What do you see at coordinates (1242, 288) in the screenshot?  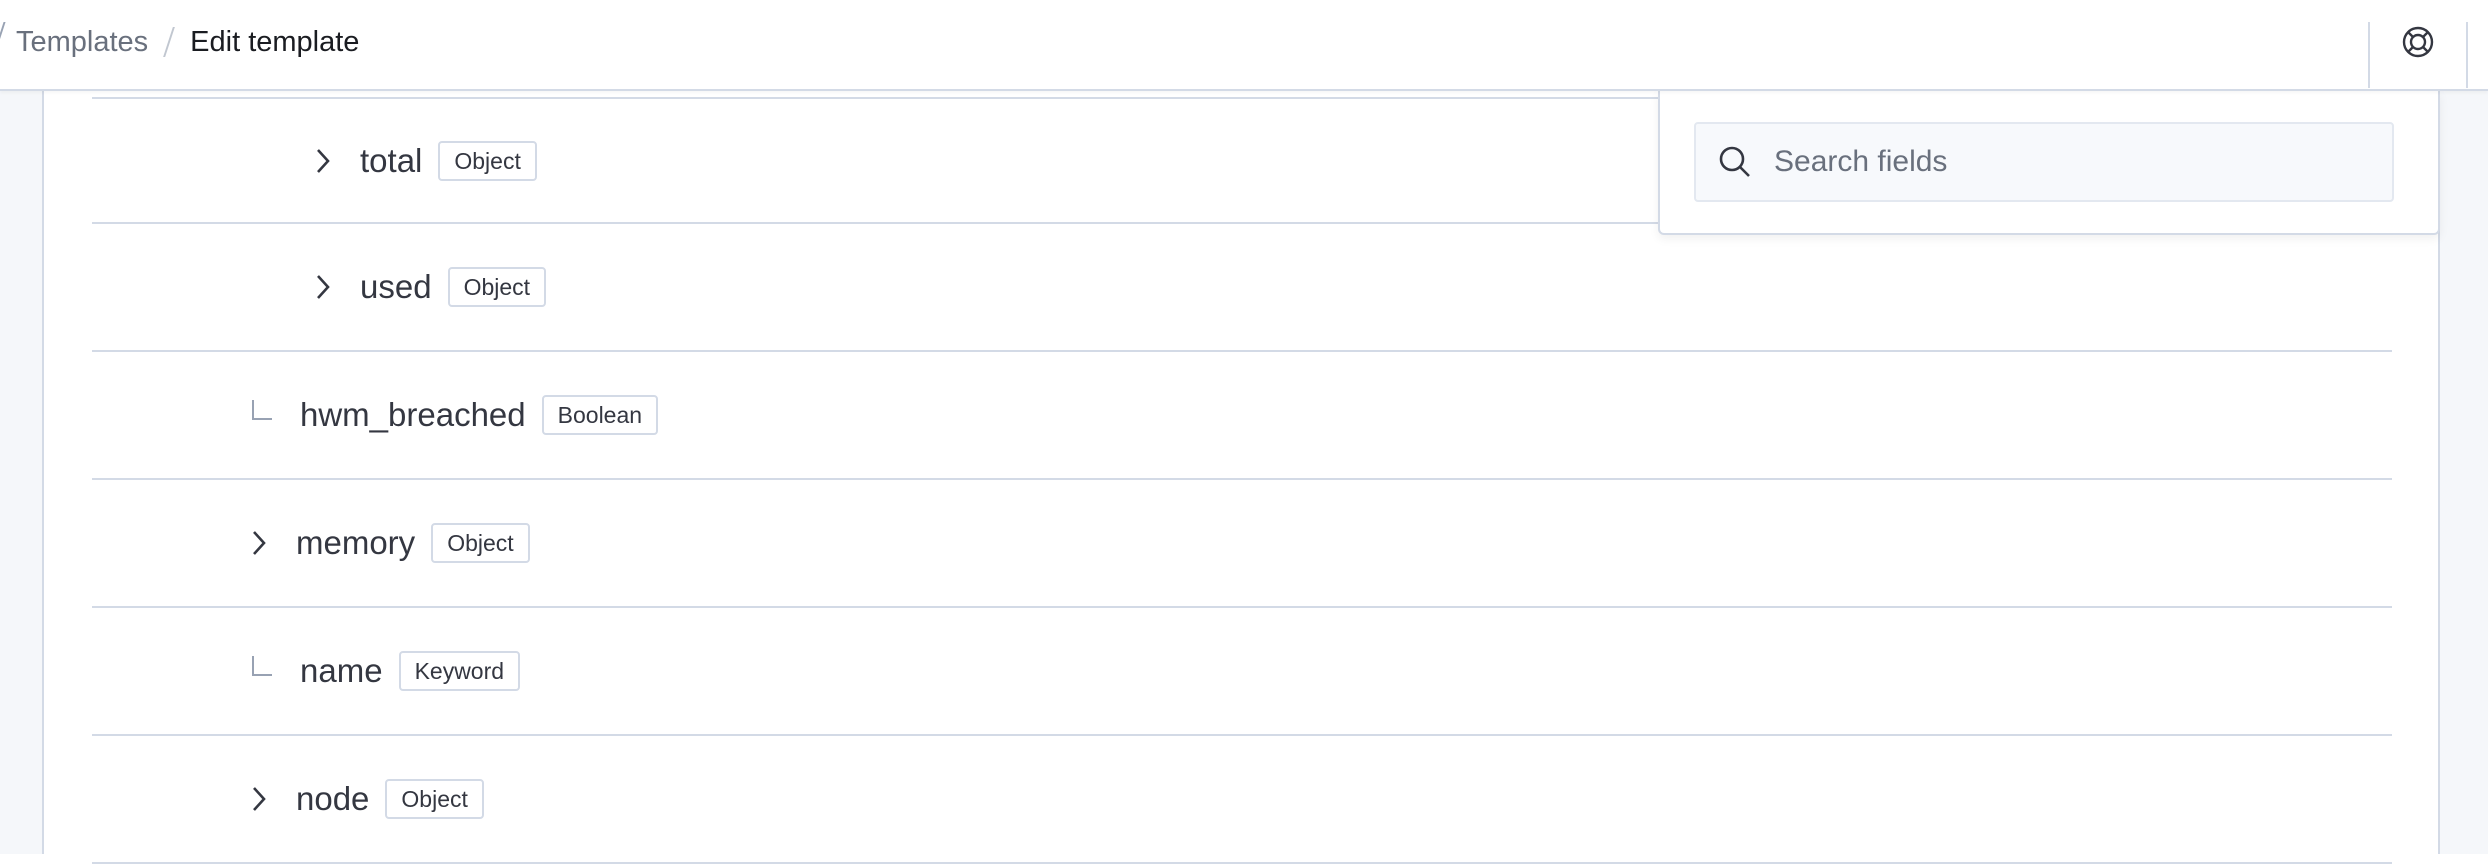 I see `field-row-used: used Object` at bounding box center [1242, 288].